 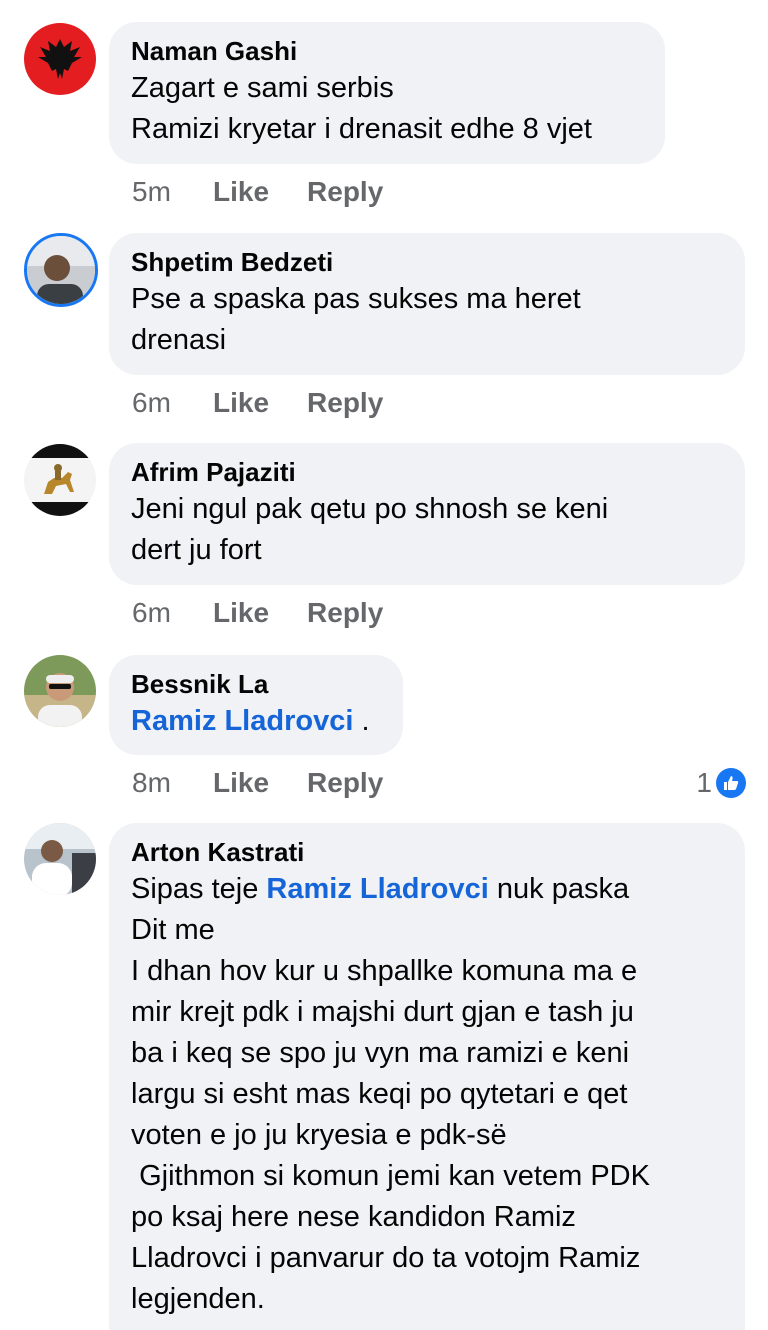 I want to click on comment-text-line: Sipas teje Ramiz Lladrovci nuk paska, so click(x=427, y=889).